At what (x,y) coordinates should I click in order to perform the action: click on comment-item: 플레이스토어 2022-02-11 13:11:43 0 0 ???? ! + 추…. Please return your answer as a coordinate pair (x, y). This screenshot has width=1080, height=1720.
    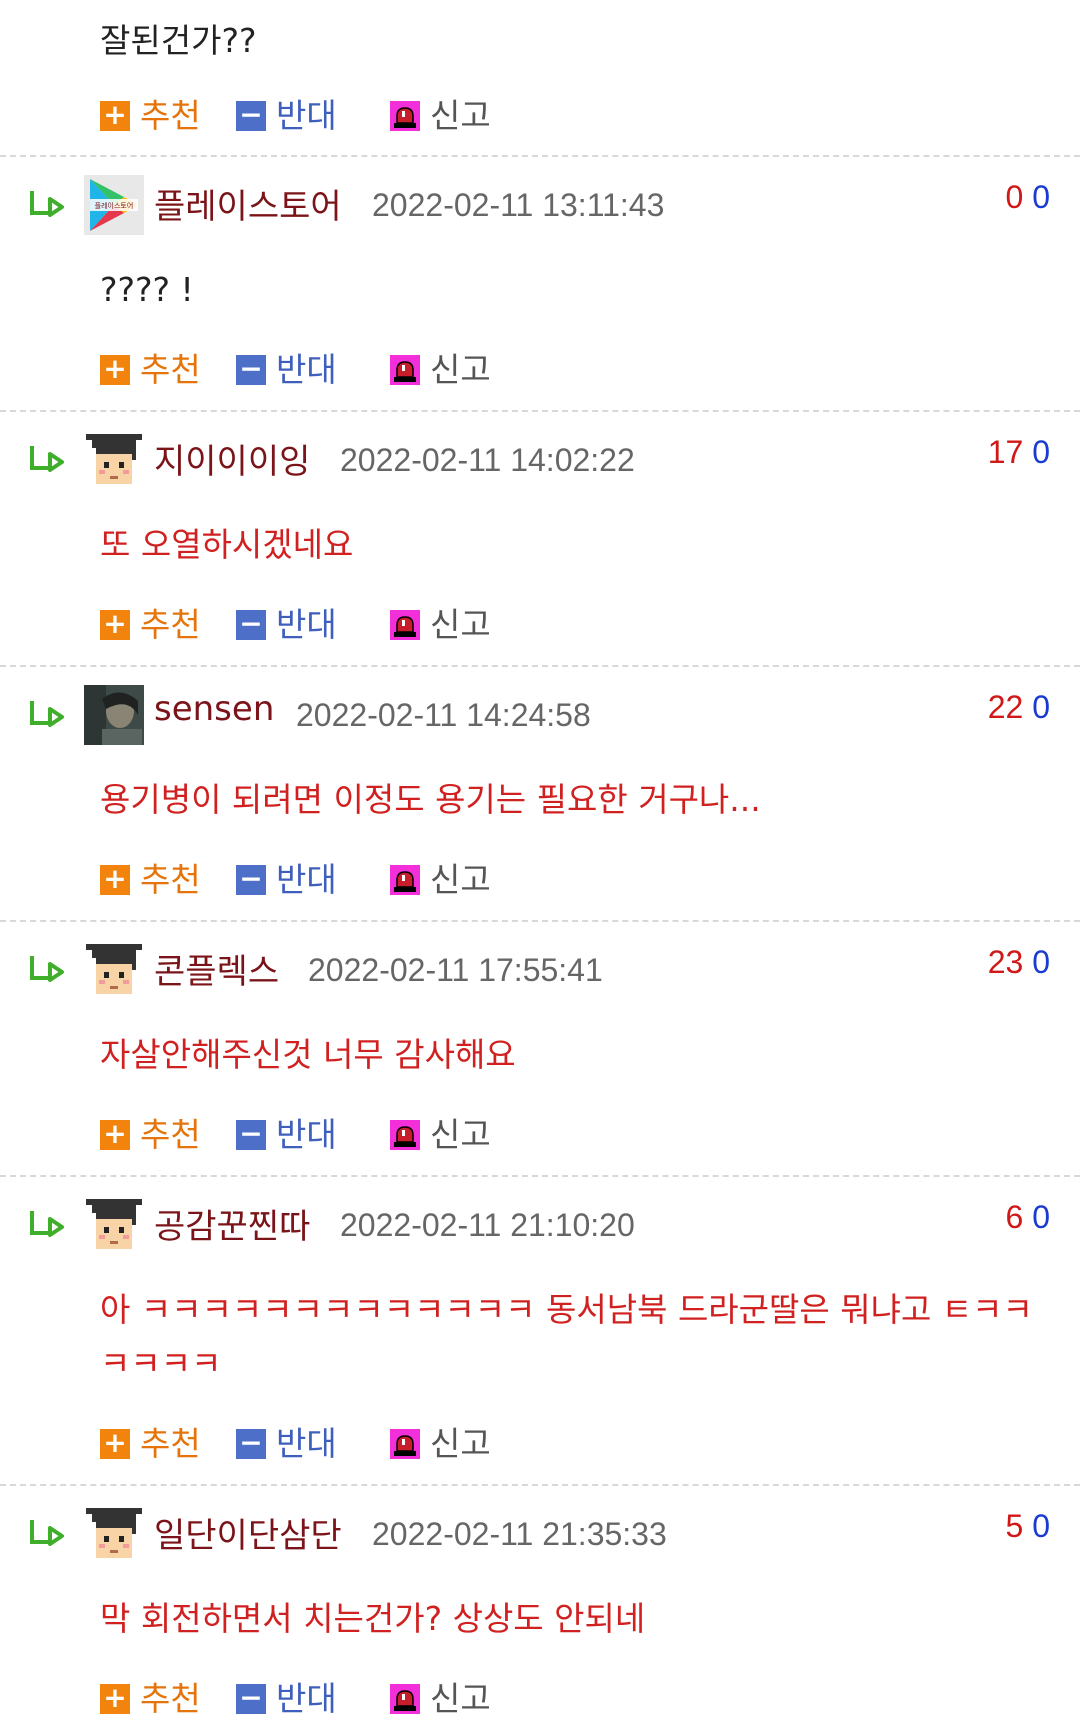
    Looking at the image, I should click on (540, 284).